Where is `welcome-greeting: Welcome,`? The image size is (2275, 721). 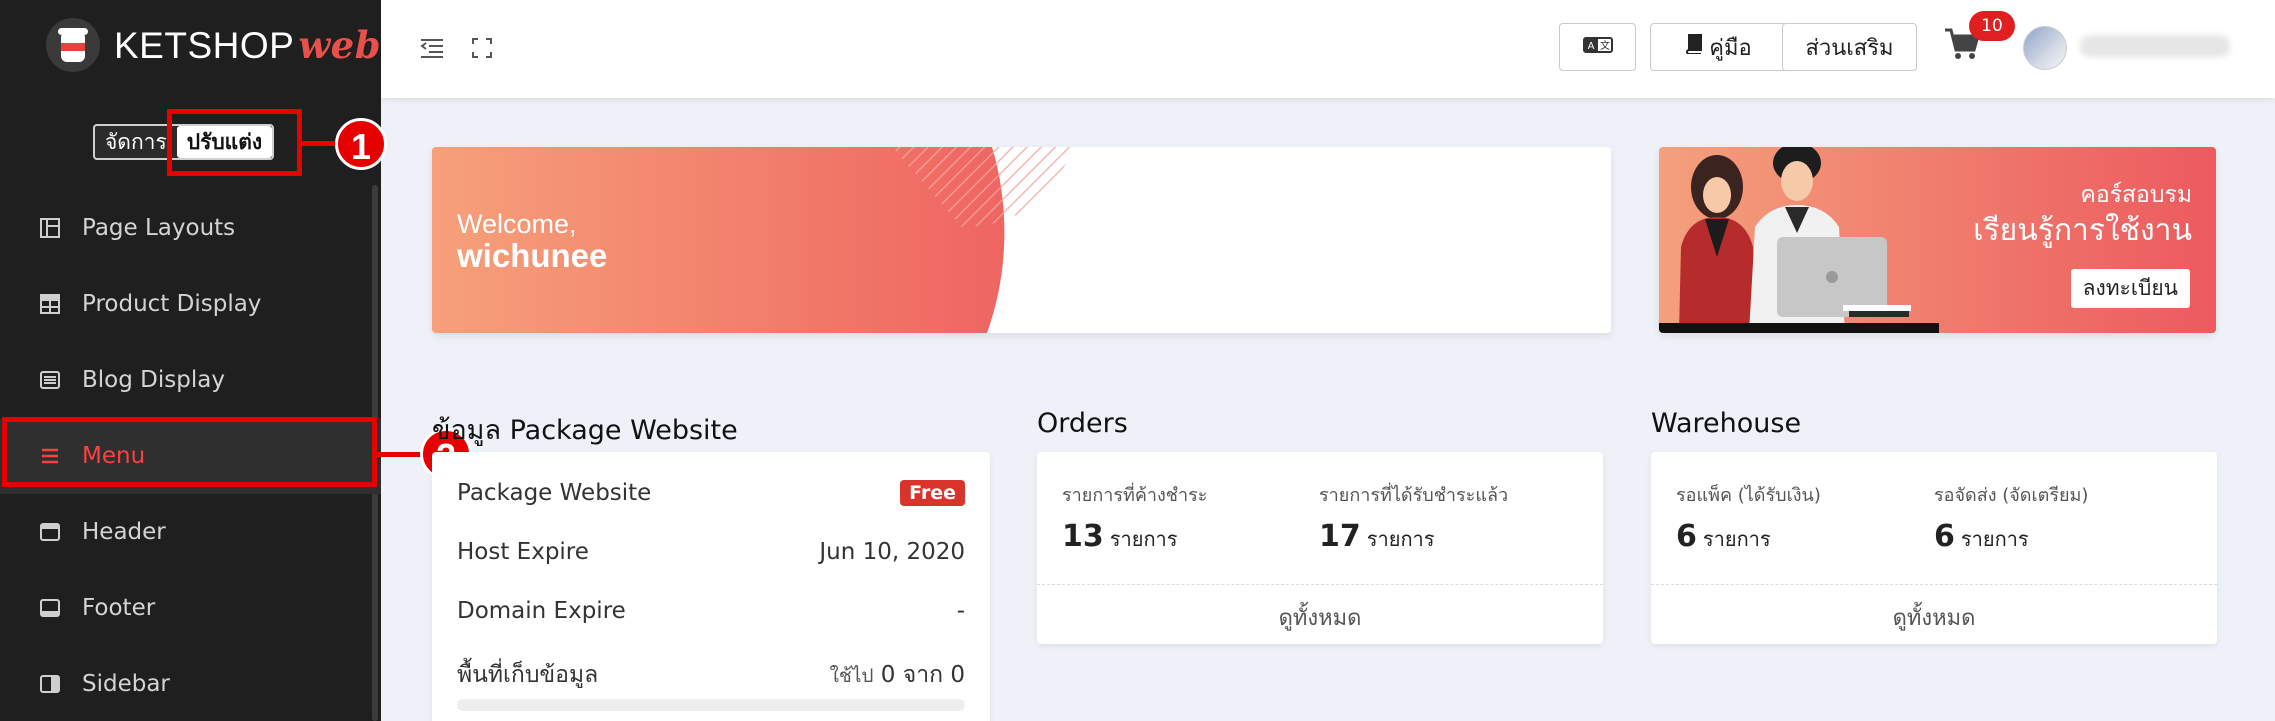 welcome-greeting: Welcome, is located at coordinates (517, 224).